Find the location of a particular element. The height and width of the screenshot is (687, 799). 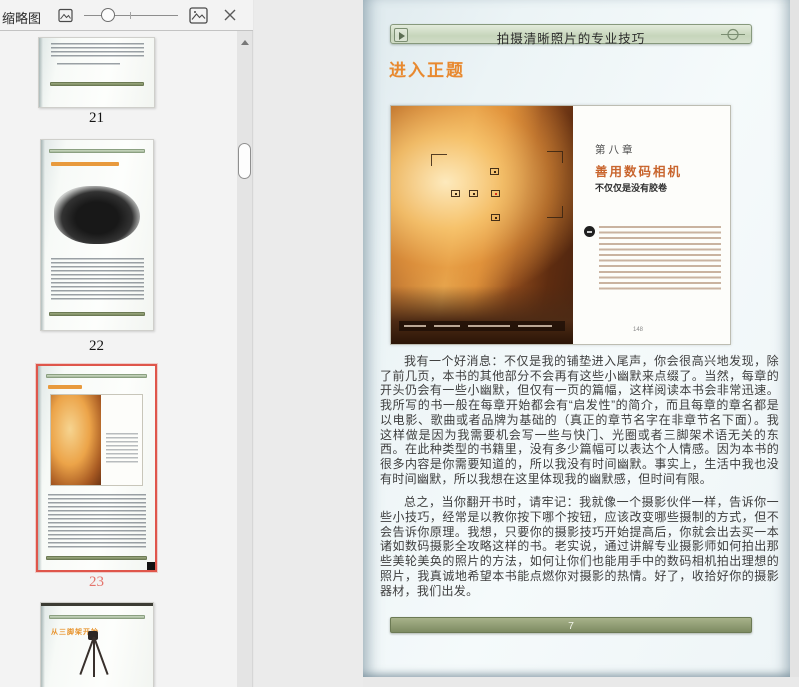

thumbnail-page-23-selected is located at coordinates (96, 468).